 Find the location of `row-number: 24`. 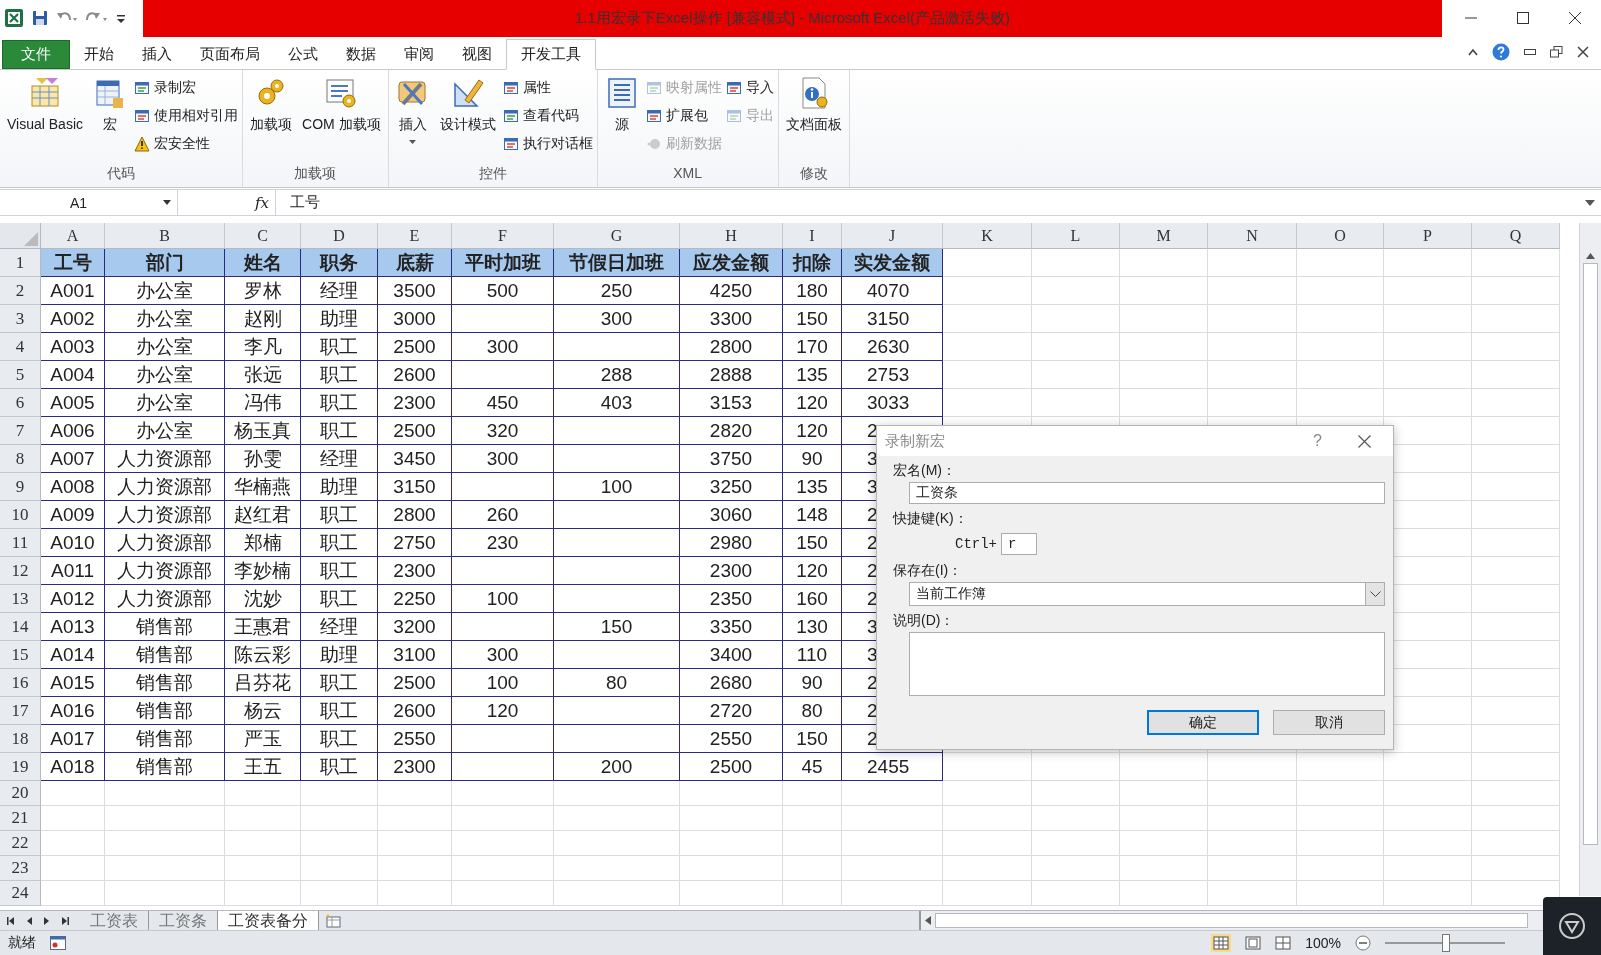

row-number: 24 is located at coordinates (20, 893).